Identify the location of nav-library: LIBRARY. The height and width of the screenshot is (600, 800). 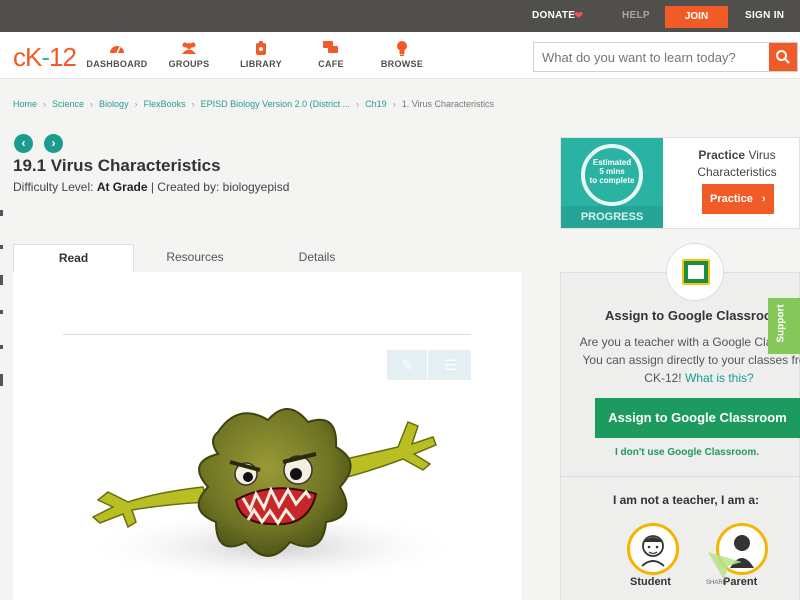
(261, 55).